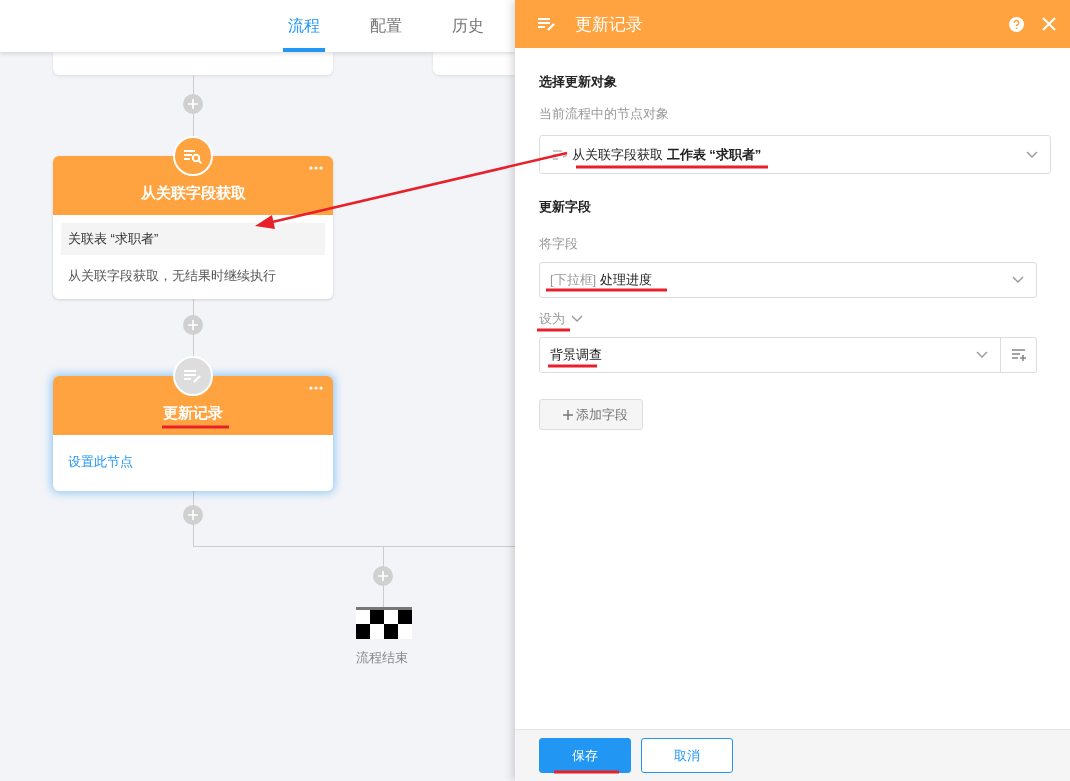  I want to click on section-heading: 选择更新对象, so click(578, 82).